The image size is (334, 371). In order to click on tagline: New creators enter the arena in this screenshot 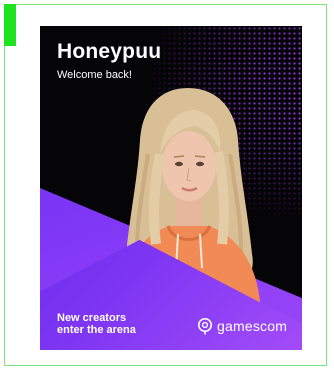, I will do `click(96, 324)`.